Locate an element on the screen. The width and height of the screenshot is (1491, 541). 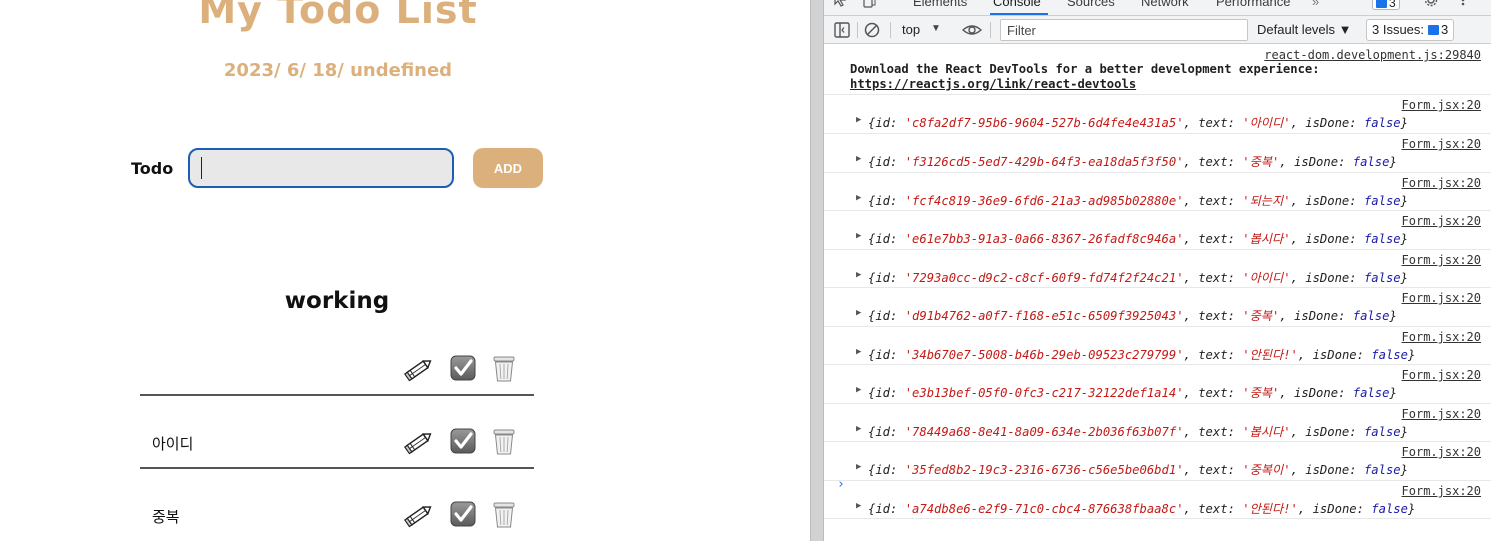
todo-text: 아이디 is located at coordinates (173, 444).